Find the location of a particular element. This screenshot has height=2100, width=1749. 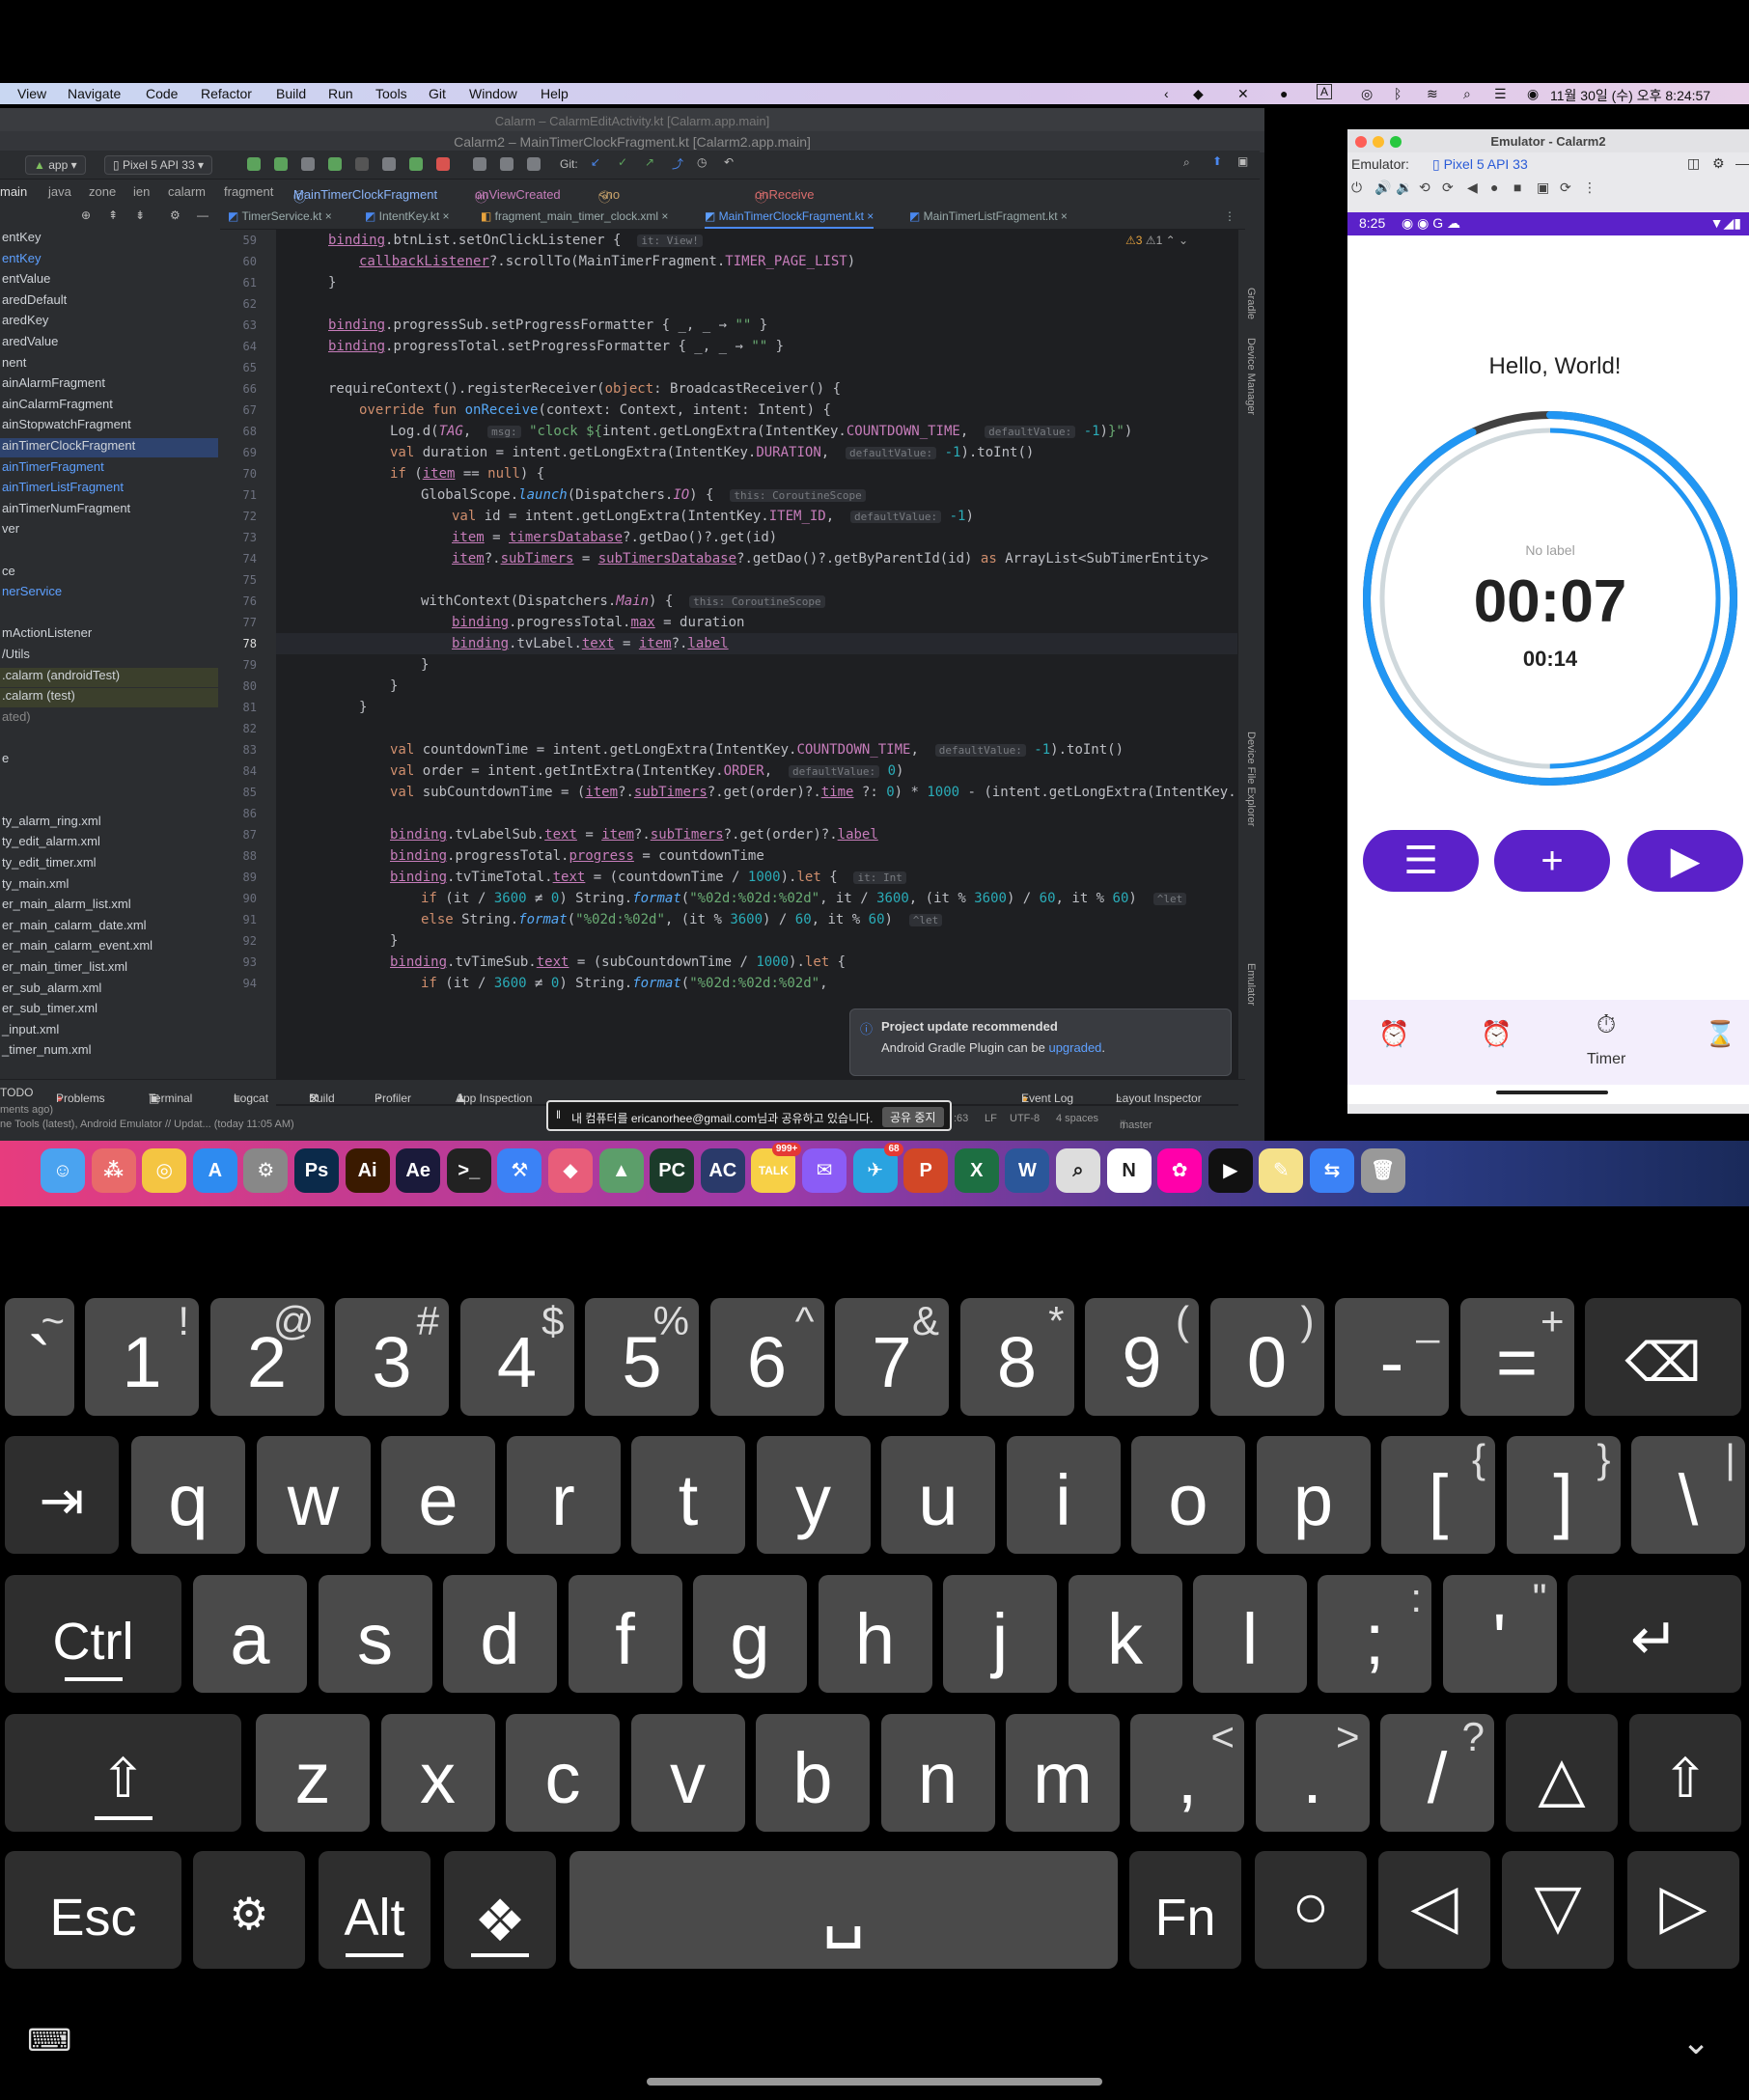

chevron-down-icon: ⌄ is located at coordinates (1696, 2042).